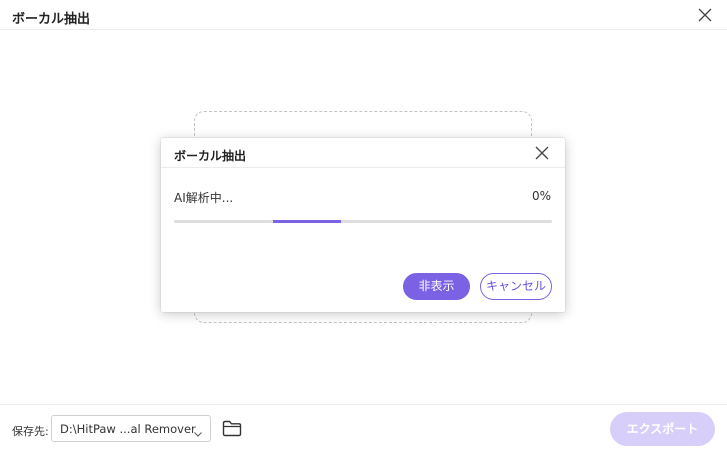  What do you see at coordinates (541, 196) in the screenshot?
I see `progress-percent: 0%` at bounding box center [541, 196].